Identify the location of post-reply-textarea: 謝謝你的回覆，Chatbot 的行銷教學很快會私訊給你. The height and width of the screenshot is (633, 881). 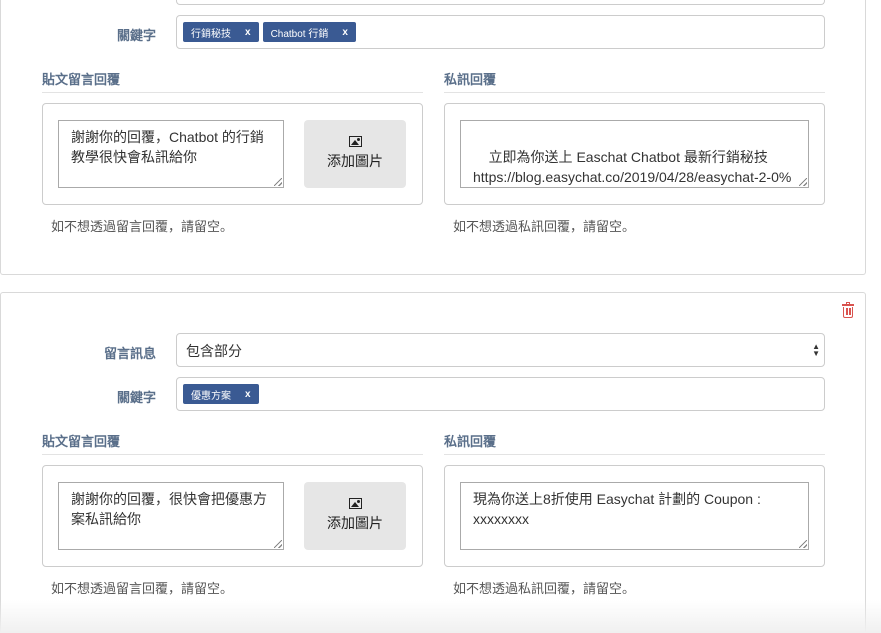
(171, 154).